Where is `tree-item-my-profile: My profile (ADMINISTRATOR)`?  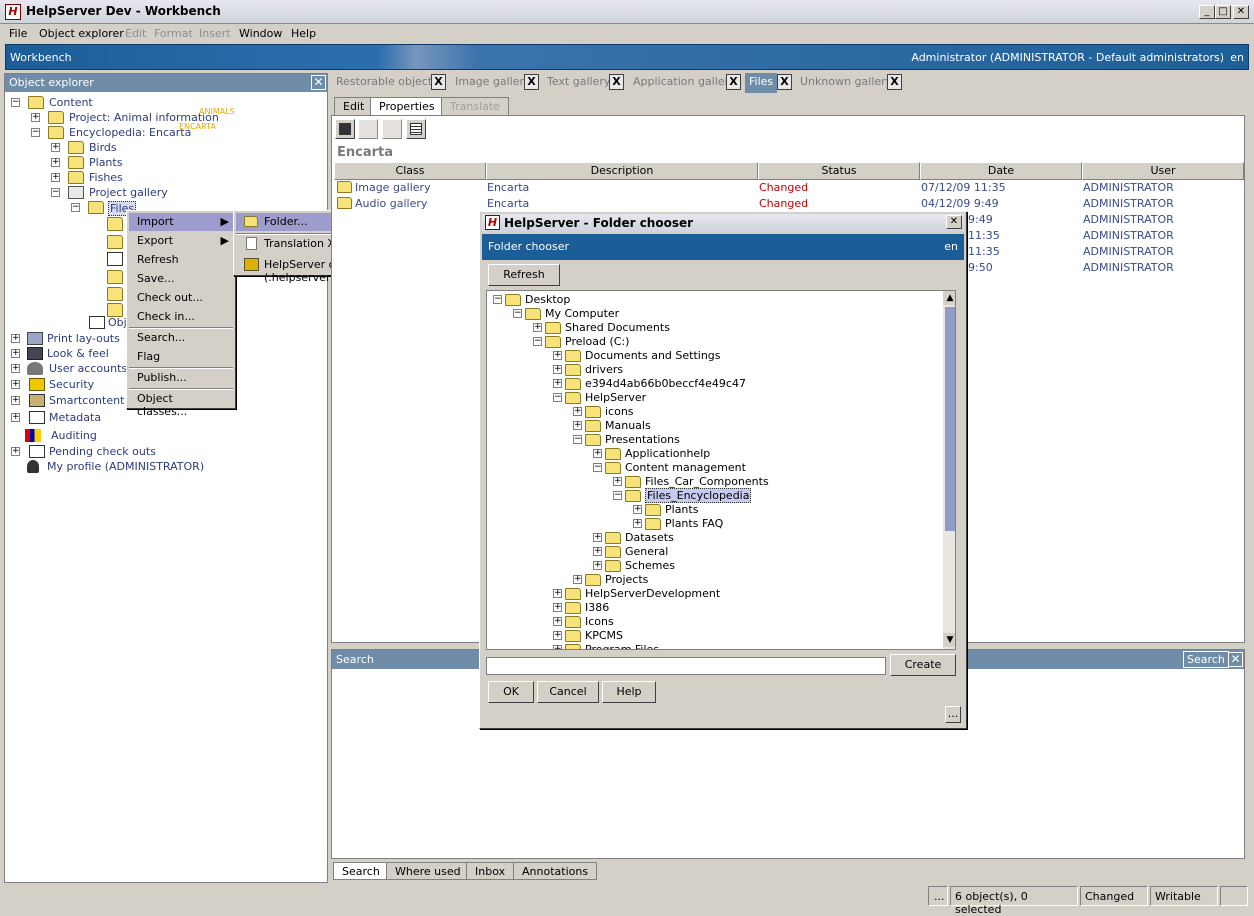
tree-item-my-profile: My profile (ADMINISTRATOR) is located at coordinates (117, 467).